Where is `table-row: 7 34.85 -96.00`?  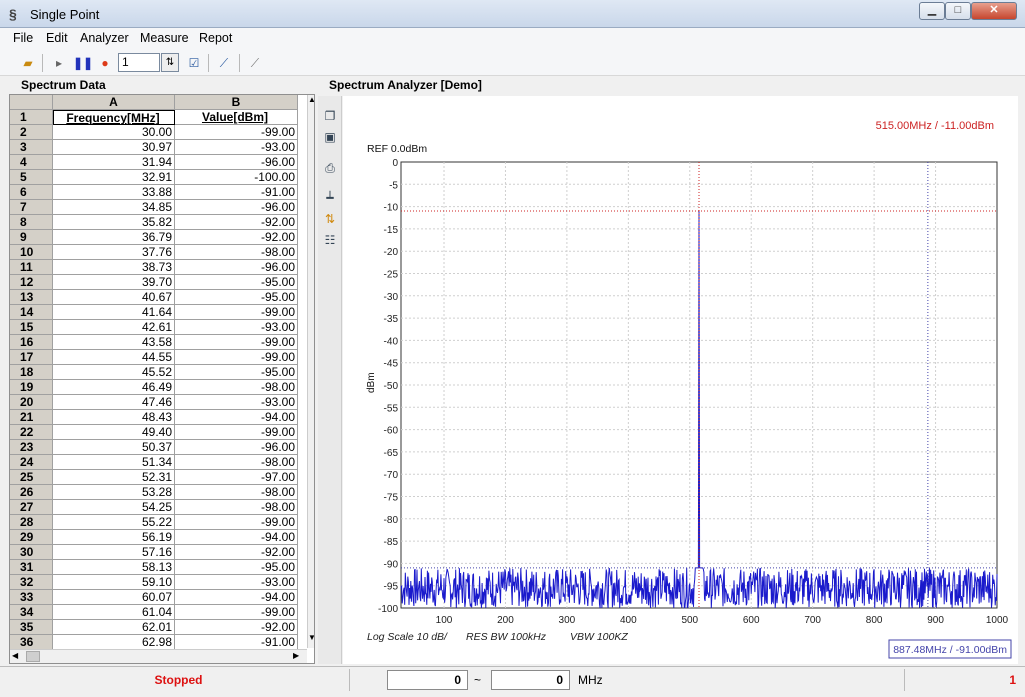
table-row: 7 34.85 -96.00 is located at coordinates (158, 207).